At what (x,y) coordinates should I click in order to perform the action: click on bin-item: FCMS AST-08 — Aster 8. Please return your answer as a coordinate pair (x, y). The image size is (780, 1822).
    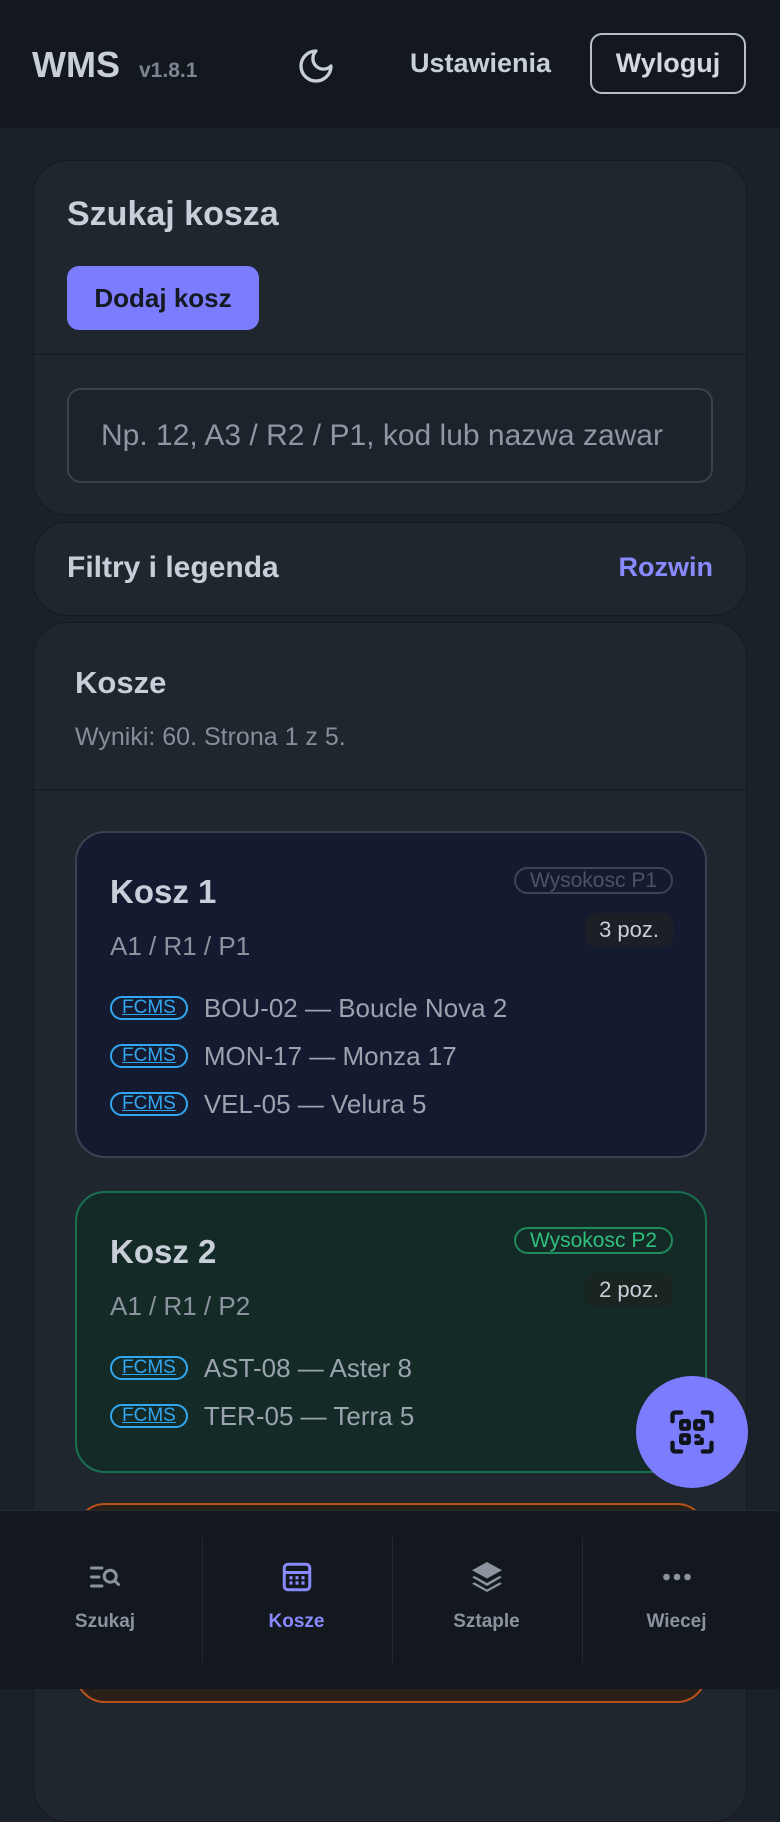
    Looking at the image, I should click on (261, 1368).